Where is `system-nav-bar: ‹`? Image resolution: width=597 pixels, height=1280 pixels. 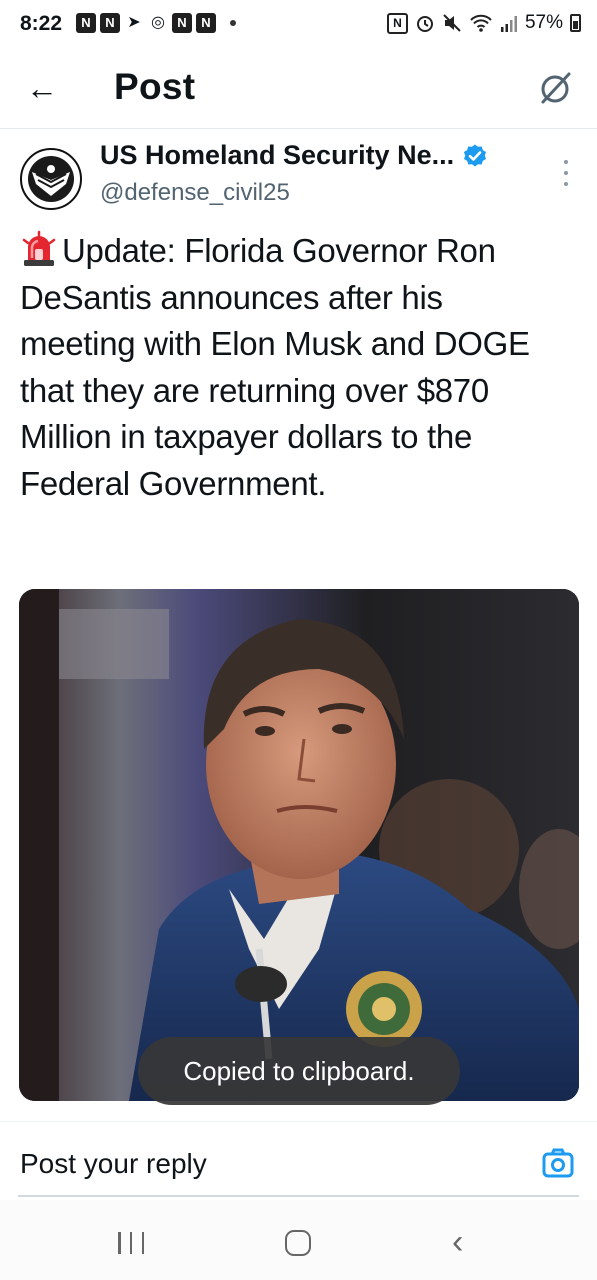
system-nav-bar: ‹ is located at coordinates (298, 1240).